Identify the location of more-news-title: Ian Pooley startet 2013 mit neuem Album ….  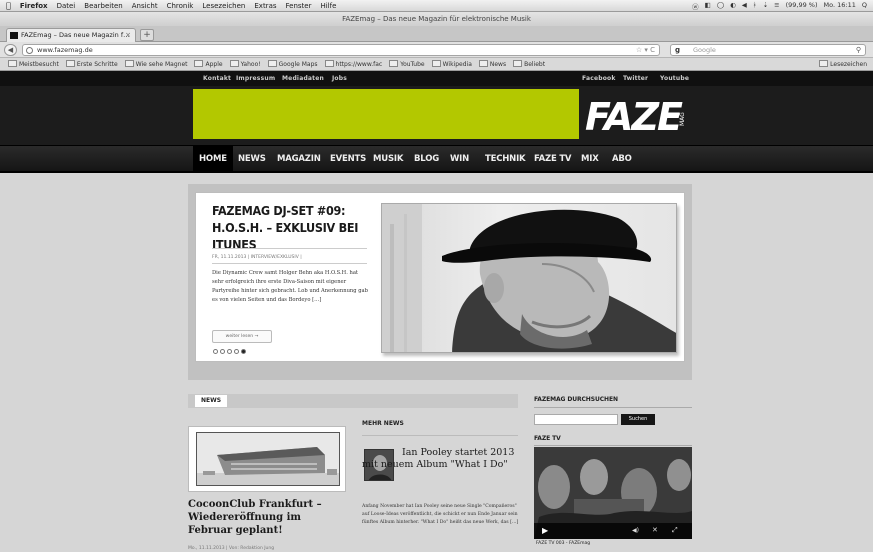
(442, 459).